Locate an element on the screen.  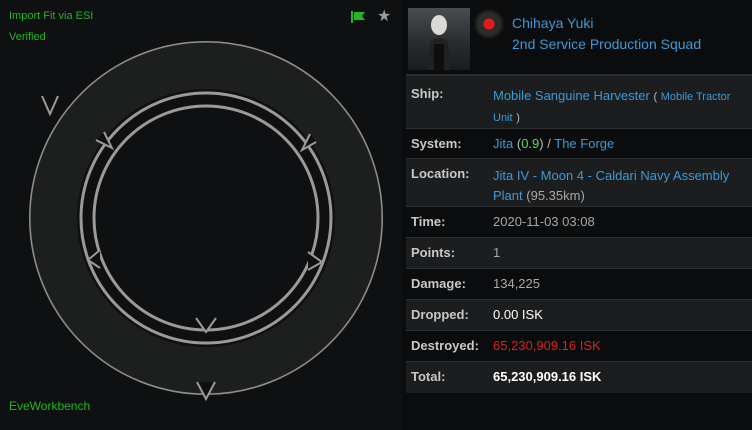
portrait-image is located at coordinates (439, 42).